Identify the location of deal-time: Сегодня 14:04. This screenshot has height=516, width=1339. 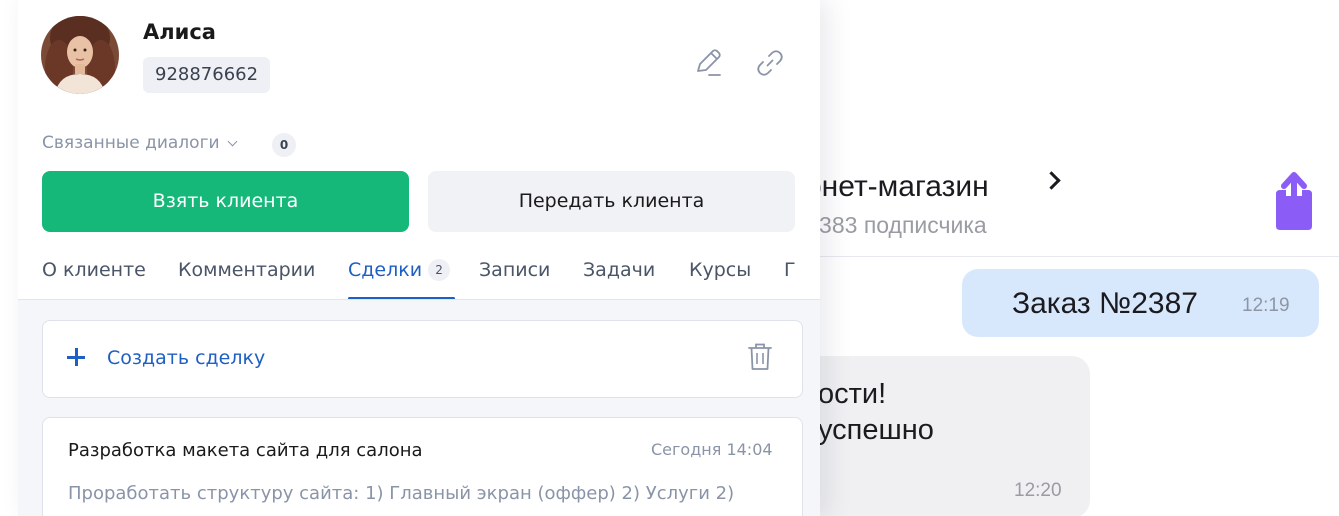
(712, 449).